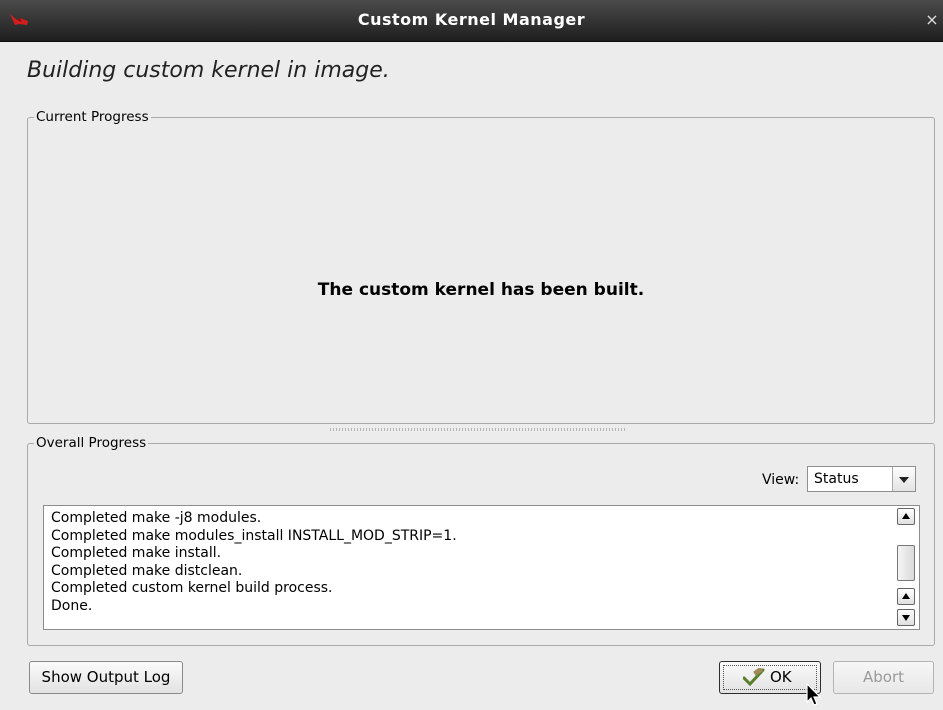  What do you see at coordinates (136, 553) in the screenshot?
I see `log-line: Completed make install.` at bounding box center [136, 553].